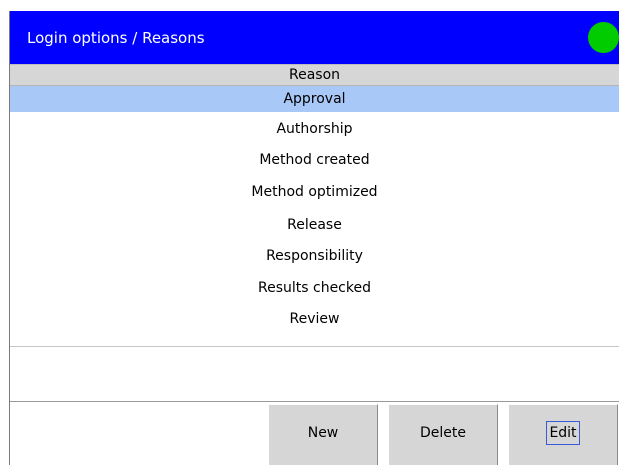 This screenshot has width=619, height=465. What do you see at coordinates (116, 38) in the screenshot?
I see `window-title: Login options / Reasons` at bounding box center [116, 38].